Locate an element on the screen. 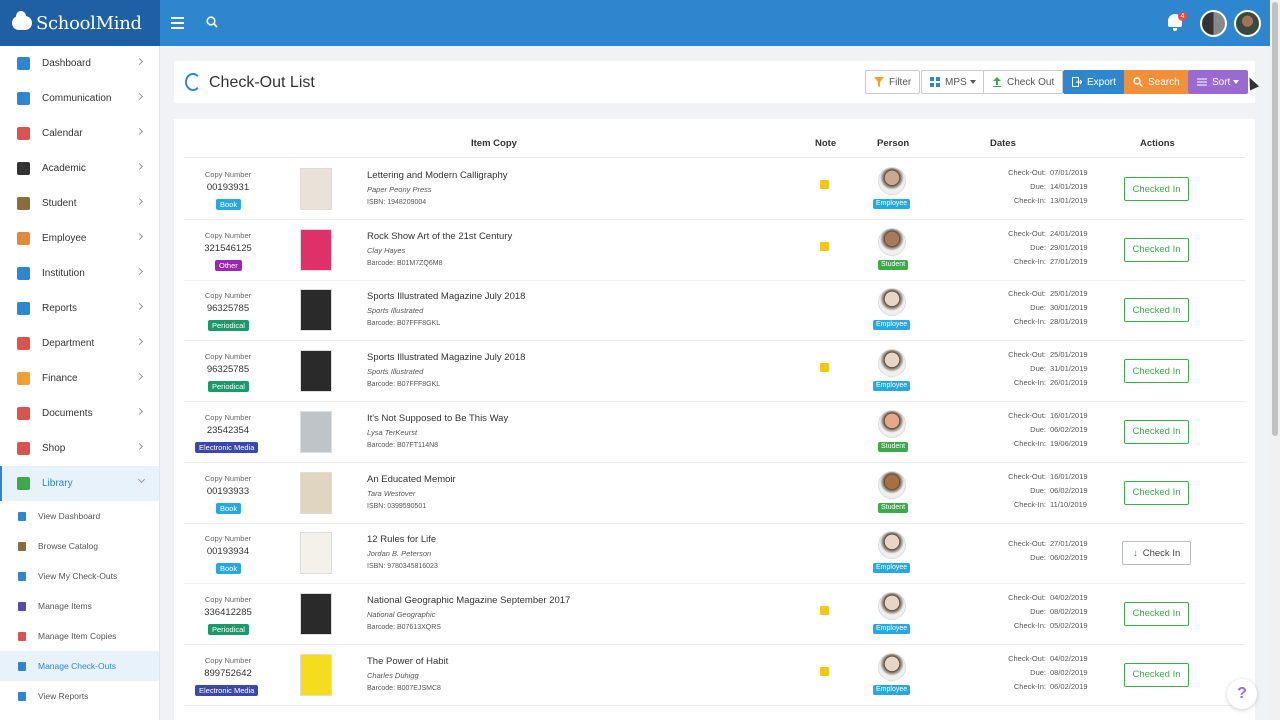 Image resolution: width=1280 pixels, height=720 pixels. mps-button-label: MPS is located at coordinates (956, 82).